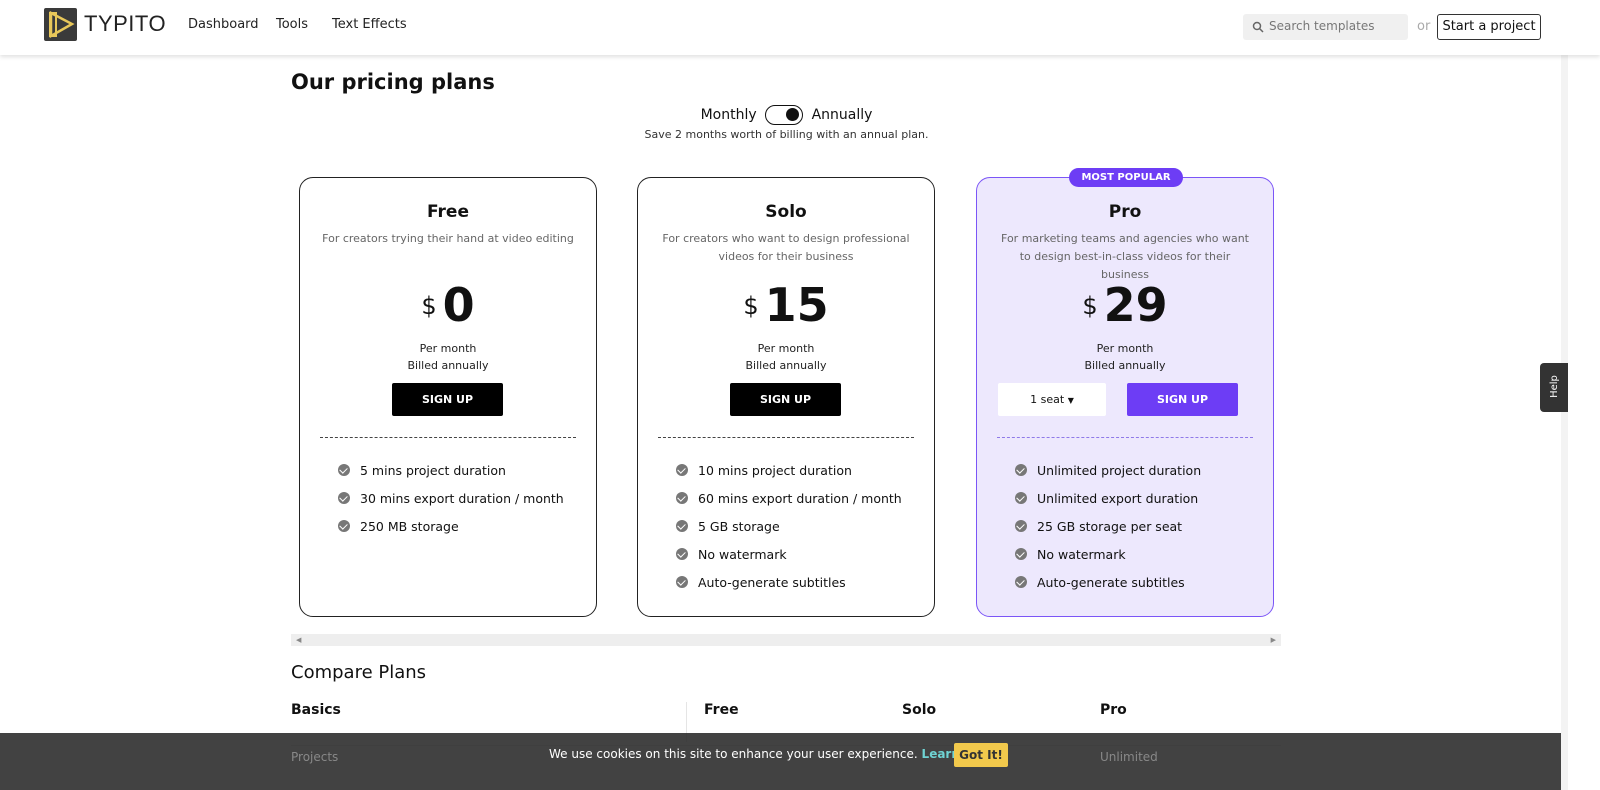 Image resolution: width=1600 pixels, height=790 pixels. I want to click on price-amount: 29, so click(1135, 305).